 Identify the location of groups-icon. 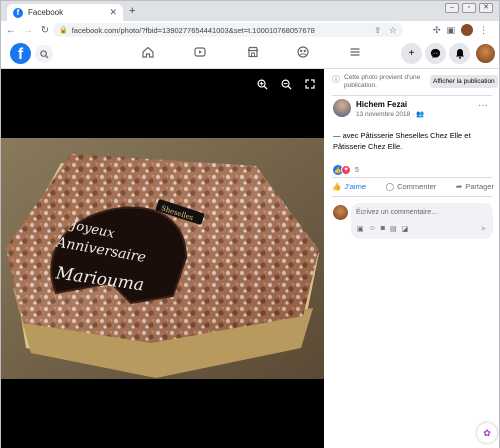
(303, 53).